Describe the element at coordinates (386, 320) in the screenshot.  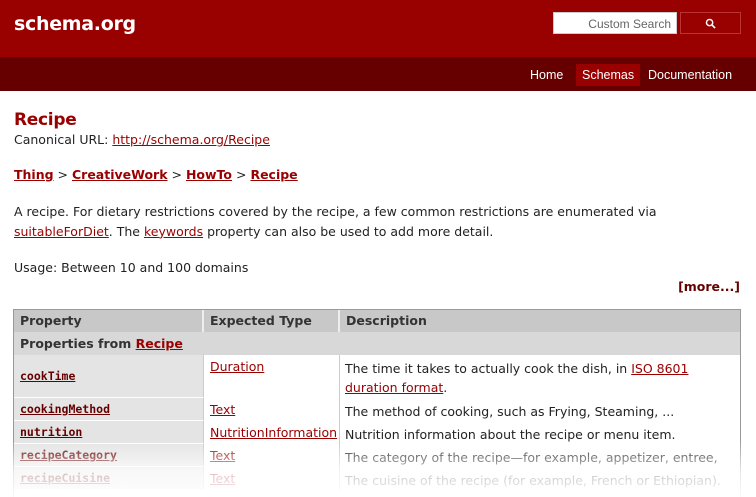
I see `column-header-description: Description` at that location.